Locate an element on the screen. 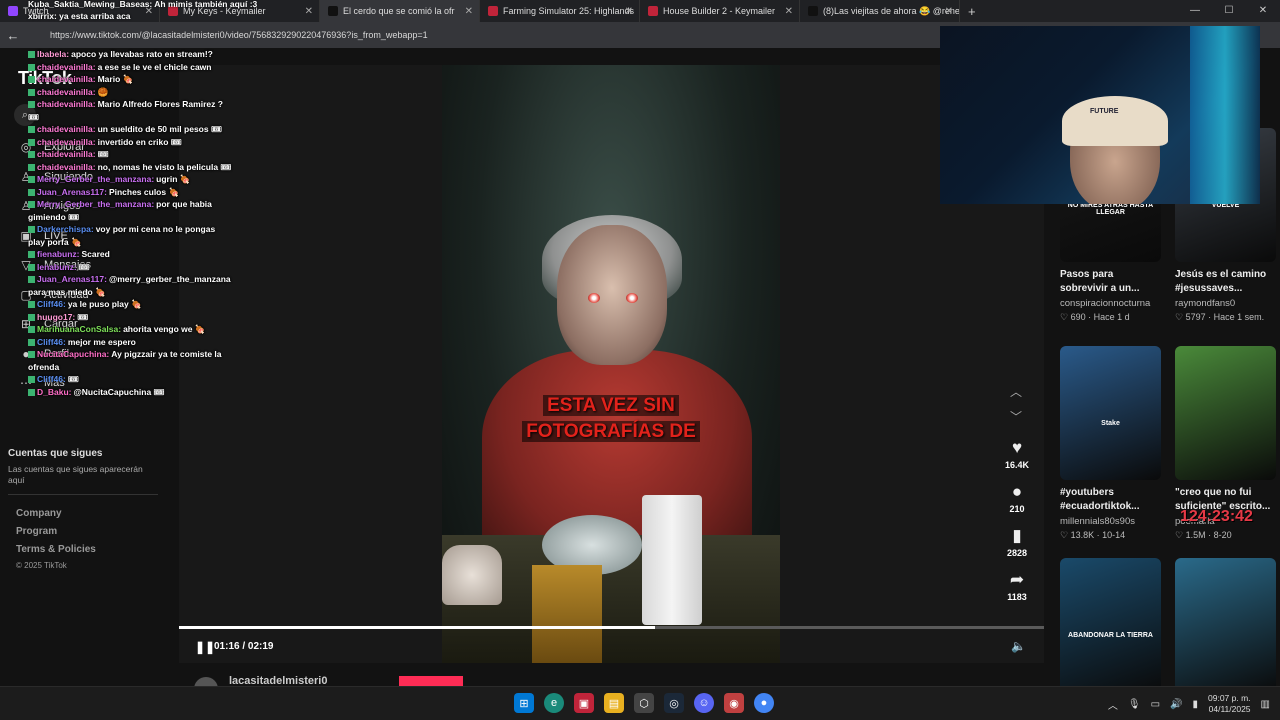 This screenshot has width=1280, height=720. bookmark-action: ▮ 2828 is located at coordinates (1017, 542).